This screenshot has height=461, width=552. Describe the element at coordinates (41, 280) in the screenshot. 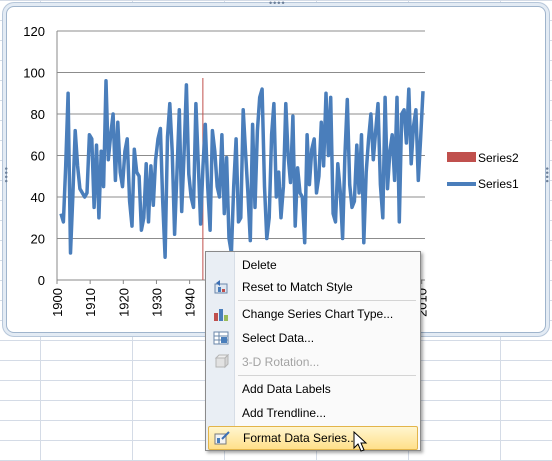

I see `y-tick-label: 0` at that location.